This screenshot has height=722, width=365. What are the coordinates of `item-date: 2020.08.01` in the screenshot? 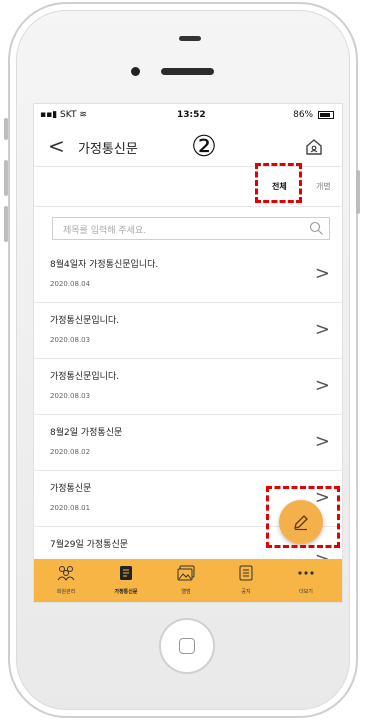 It's located at (70, 508).